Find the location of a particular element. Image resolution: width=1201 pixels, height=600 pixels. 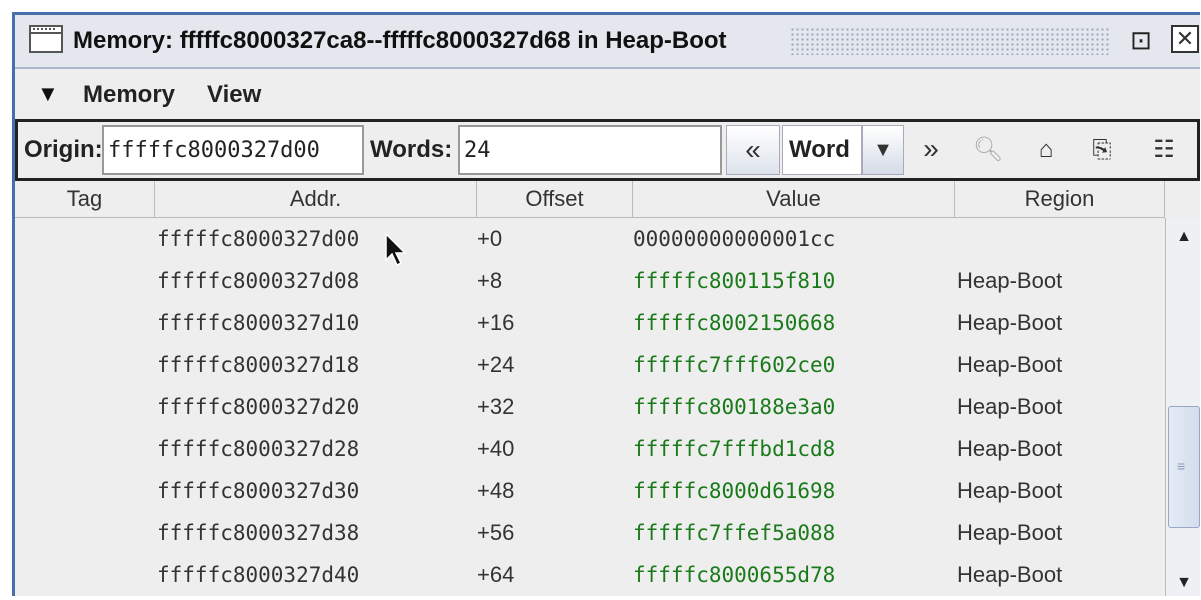

next-button: » is located at coordinates (931, 150).